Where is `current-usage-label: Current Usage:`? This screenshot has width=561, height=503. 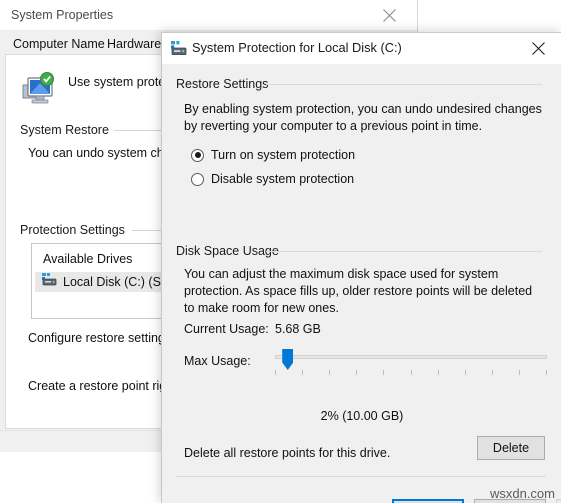 current-usage-label: Current Usage: is located at coordinates (226, 329).